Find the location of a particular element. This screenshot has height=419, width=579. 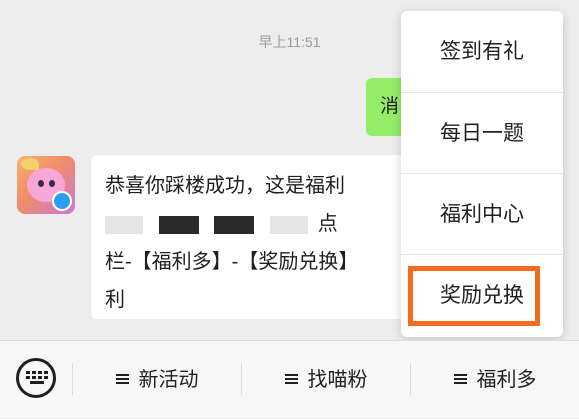

menu-button-welfare: 福利多 is located at coordinates (495, 380).